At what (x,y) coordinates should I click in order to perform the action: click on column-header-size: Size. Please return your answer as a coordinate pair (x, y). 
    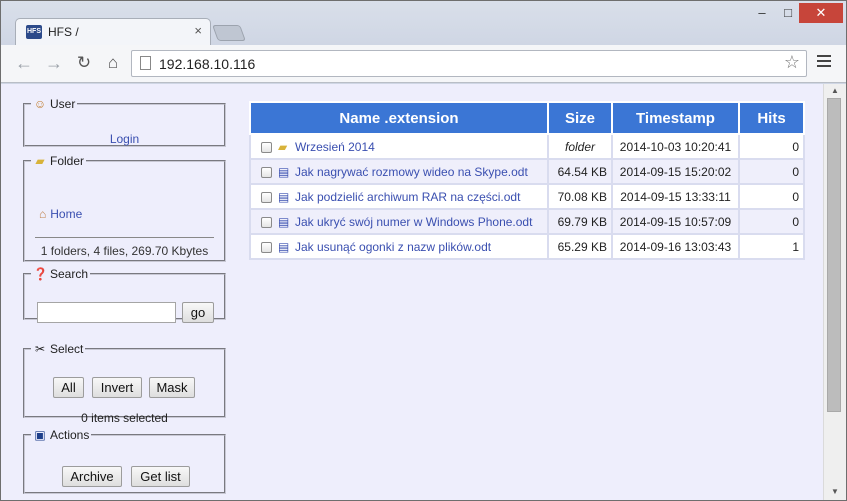
    Looking at the image, I should click on (580, 118).